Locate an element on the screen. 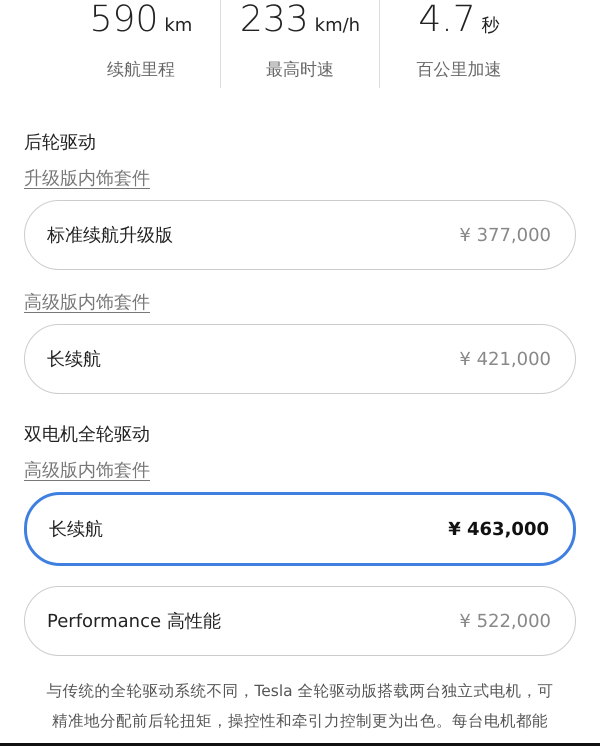 The height and width of the screenshot is (746, 600). section-heading: 后轮驱动 is located at coordinates (60, 142).